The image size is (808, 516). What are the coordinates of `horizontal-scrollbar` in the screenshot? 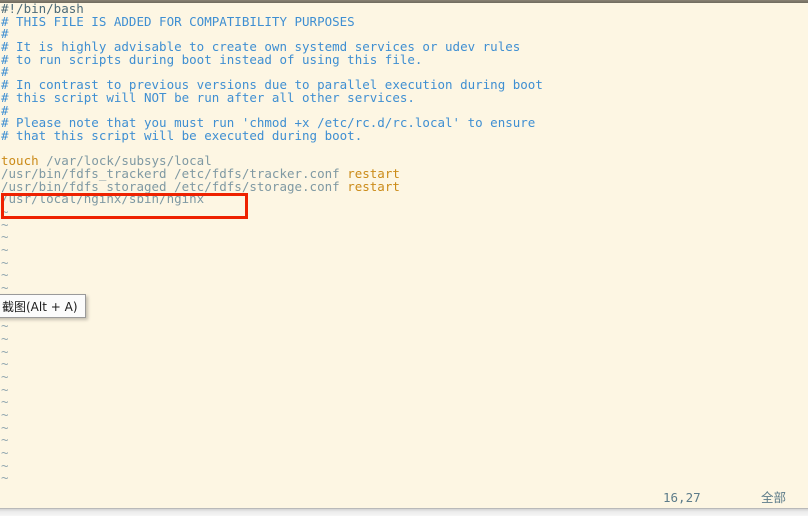 It's located at (404, 512).